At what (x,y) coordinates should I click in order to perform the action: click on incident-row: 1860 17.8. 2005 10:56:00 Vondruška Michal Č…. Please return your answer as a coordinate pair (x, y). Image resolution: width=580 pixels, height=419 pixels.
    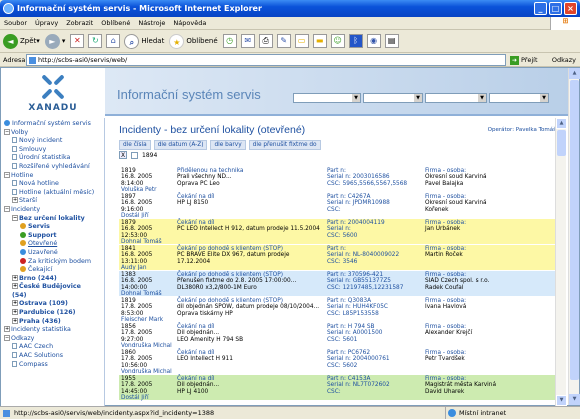
    Looking at the image, I should click on (338, 361).